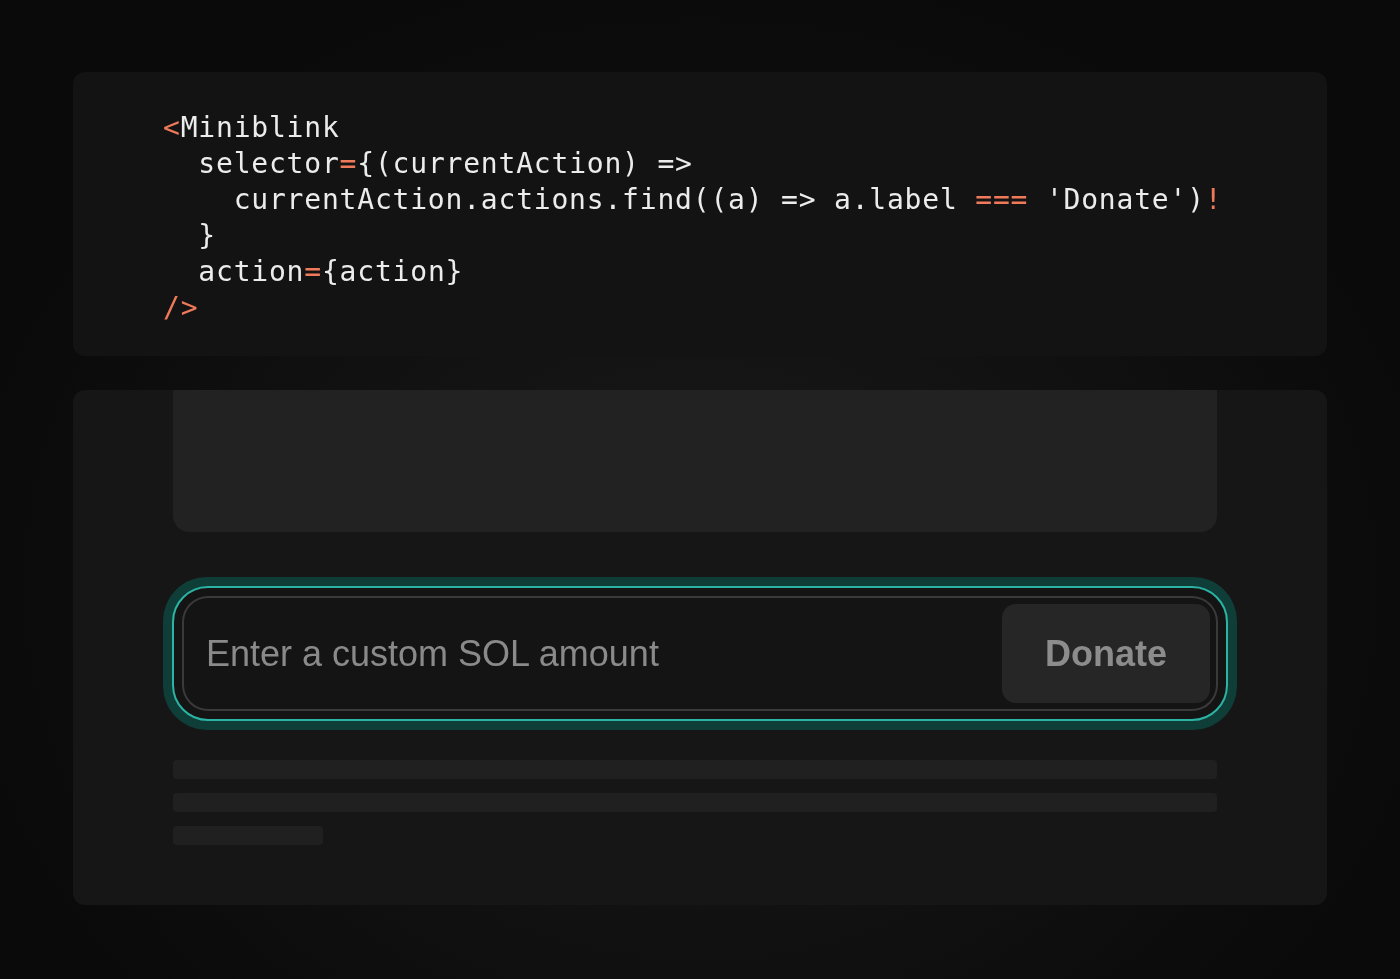 Image resolution: width=1400 pixels, height=979 pixels. Describe the element at coordinates (181, 308) in the screenshot. I see `code-line: />` at that location.